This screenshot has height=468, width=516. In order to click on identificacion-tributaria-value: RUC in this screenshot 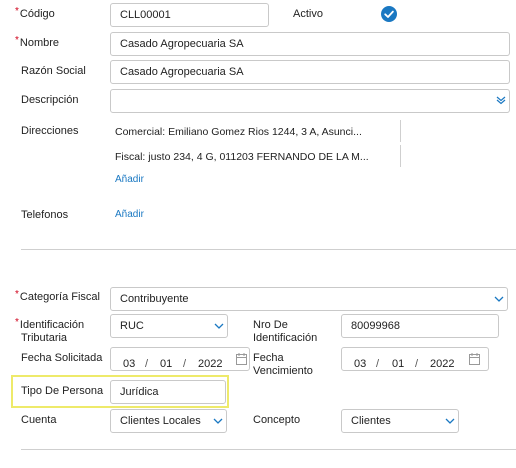, I will do `click(132, 326)`.